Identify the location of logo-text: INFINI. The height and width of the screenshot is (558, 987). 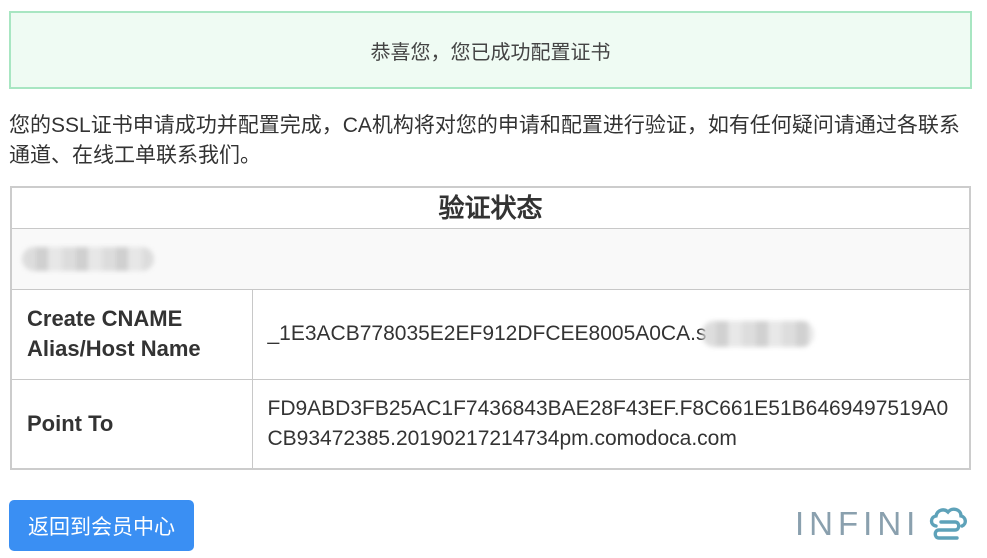
(858, 523).